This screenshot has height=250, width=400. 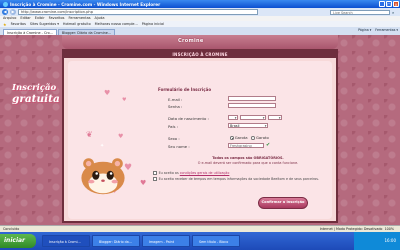 I want to click on promo-line-1: Inscrição, so click(x=34, y=88).